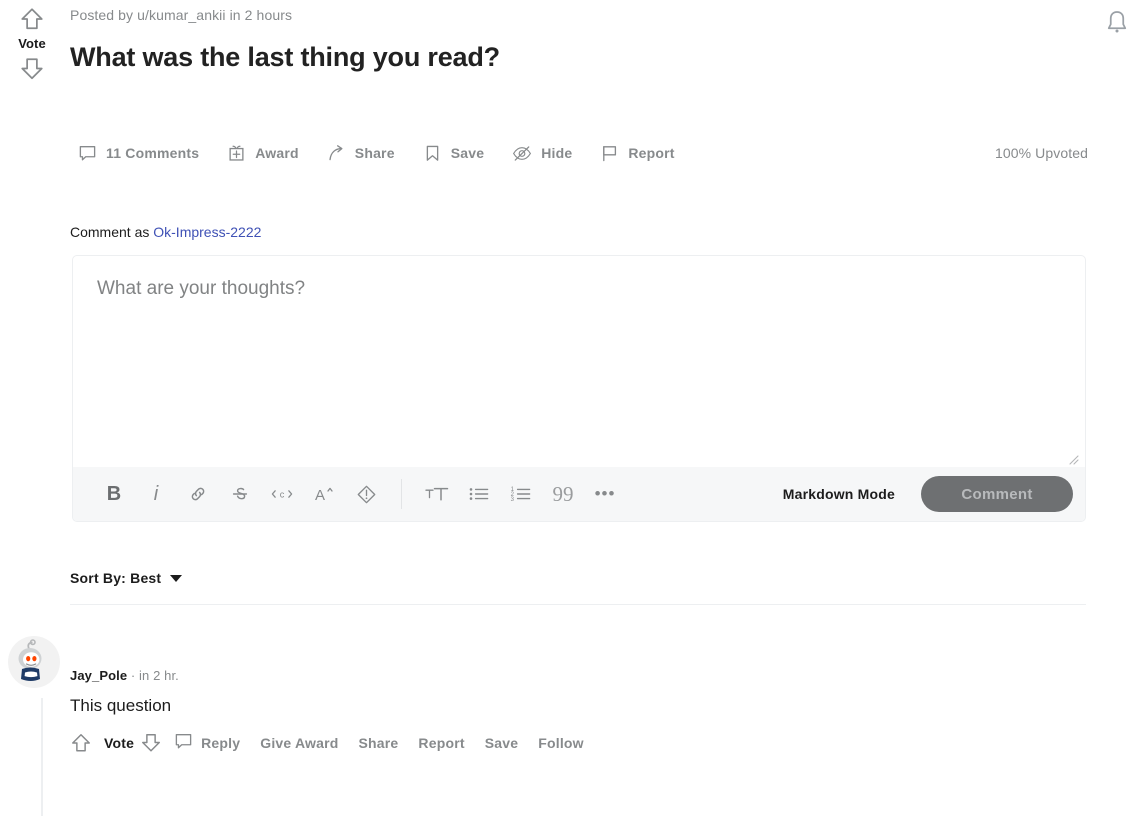 Image resolution: width=1148 pixels, height=816 pixels. What do you see at coordinates (221, 743) in the screenshot?
I see `reply-label: Reply` at bounding box center [221, 743].